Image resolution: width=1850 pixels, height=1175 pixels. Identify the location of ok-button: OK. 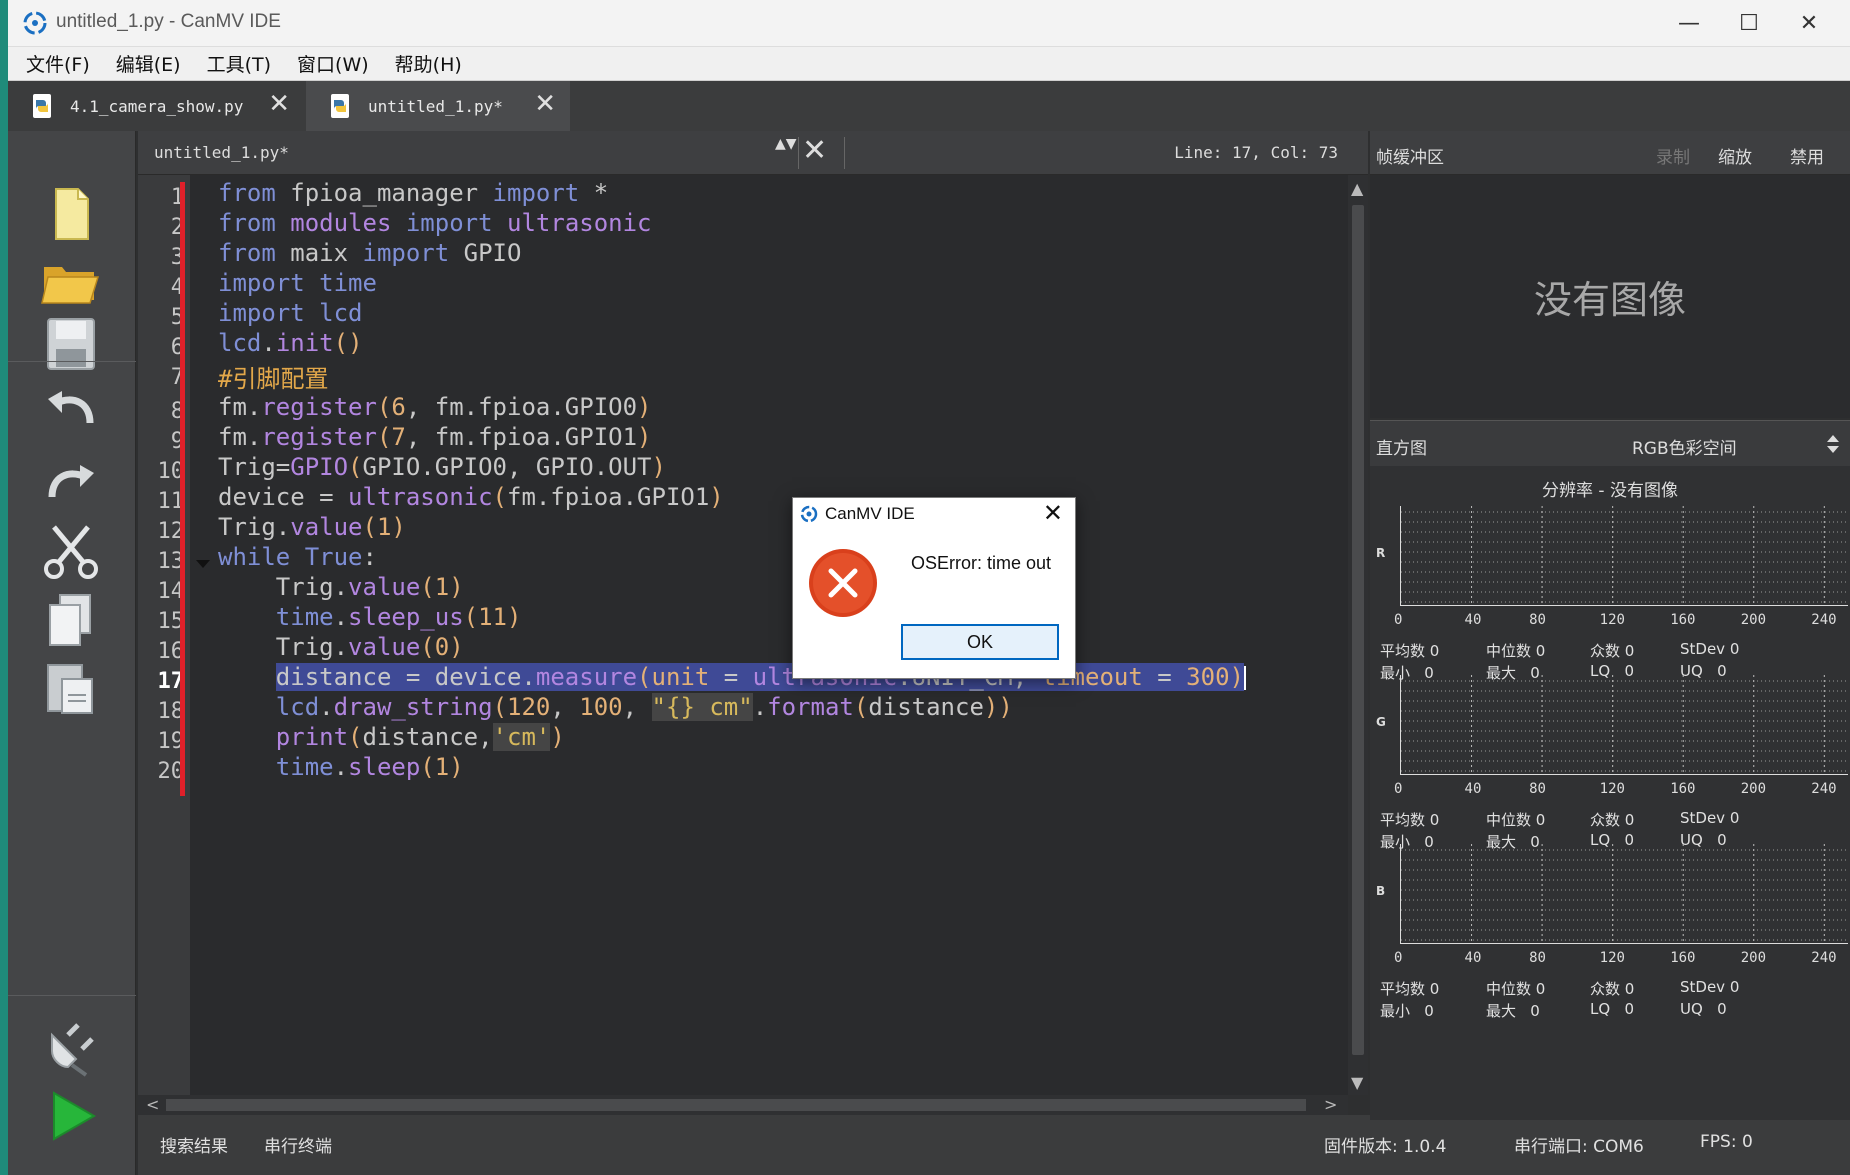
(980, 642).